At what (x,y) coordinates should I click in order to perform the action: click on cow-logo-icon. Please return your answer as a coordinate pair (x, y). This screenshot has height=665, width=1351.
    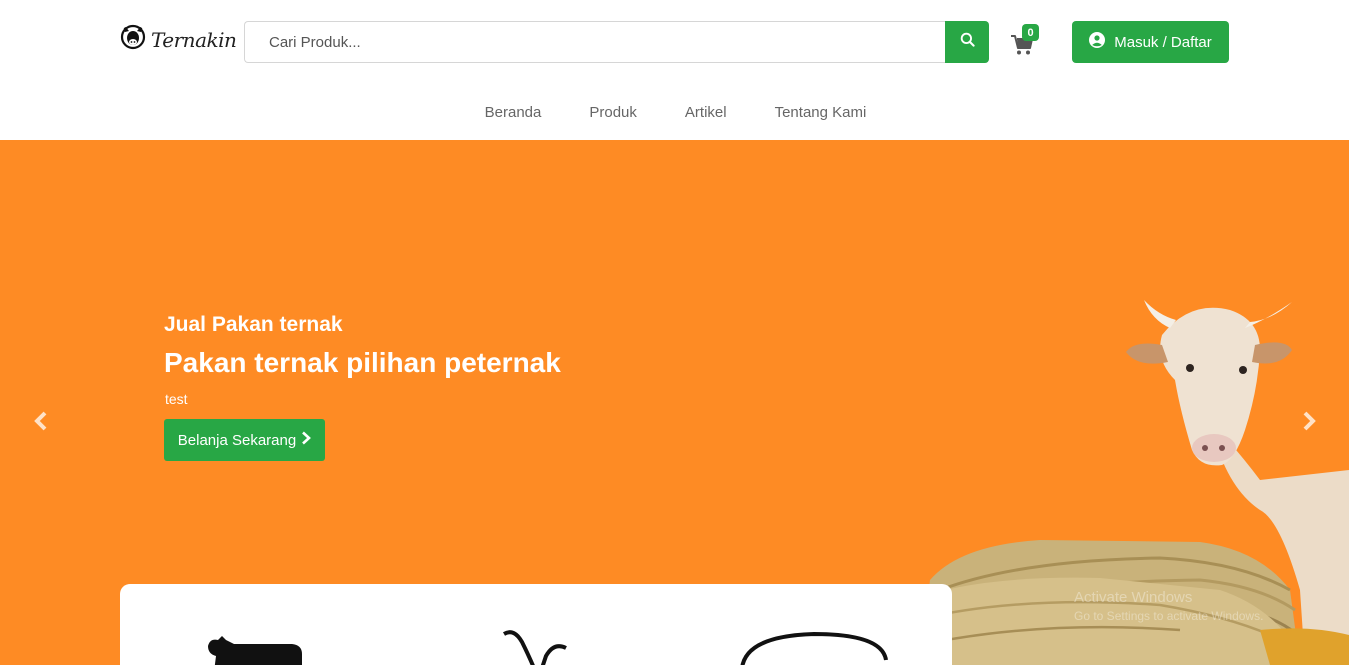
    Looking at the image, I should click on (134, 39).